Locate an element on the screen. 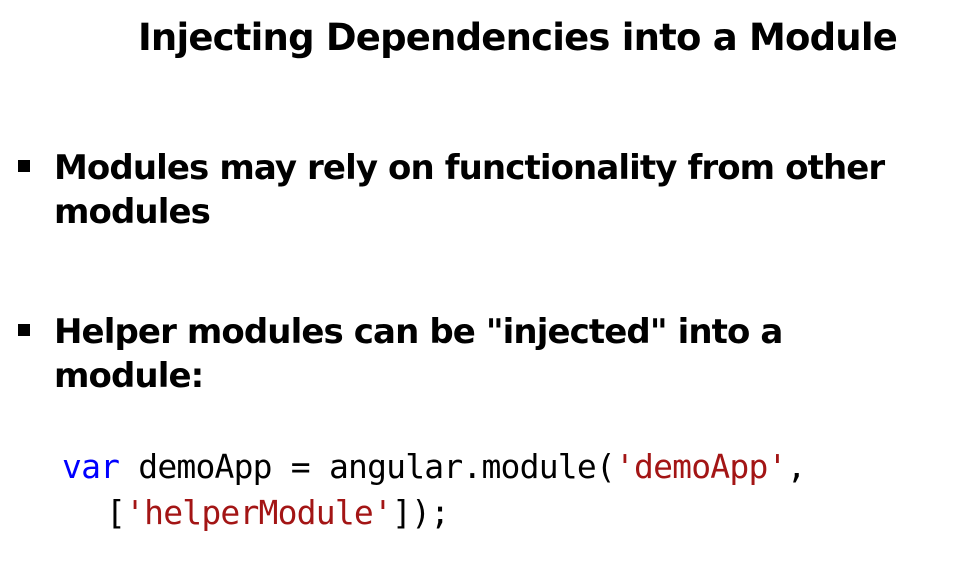  code-string: 'demoApp' is located at coordinates (700, 466).